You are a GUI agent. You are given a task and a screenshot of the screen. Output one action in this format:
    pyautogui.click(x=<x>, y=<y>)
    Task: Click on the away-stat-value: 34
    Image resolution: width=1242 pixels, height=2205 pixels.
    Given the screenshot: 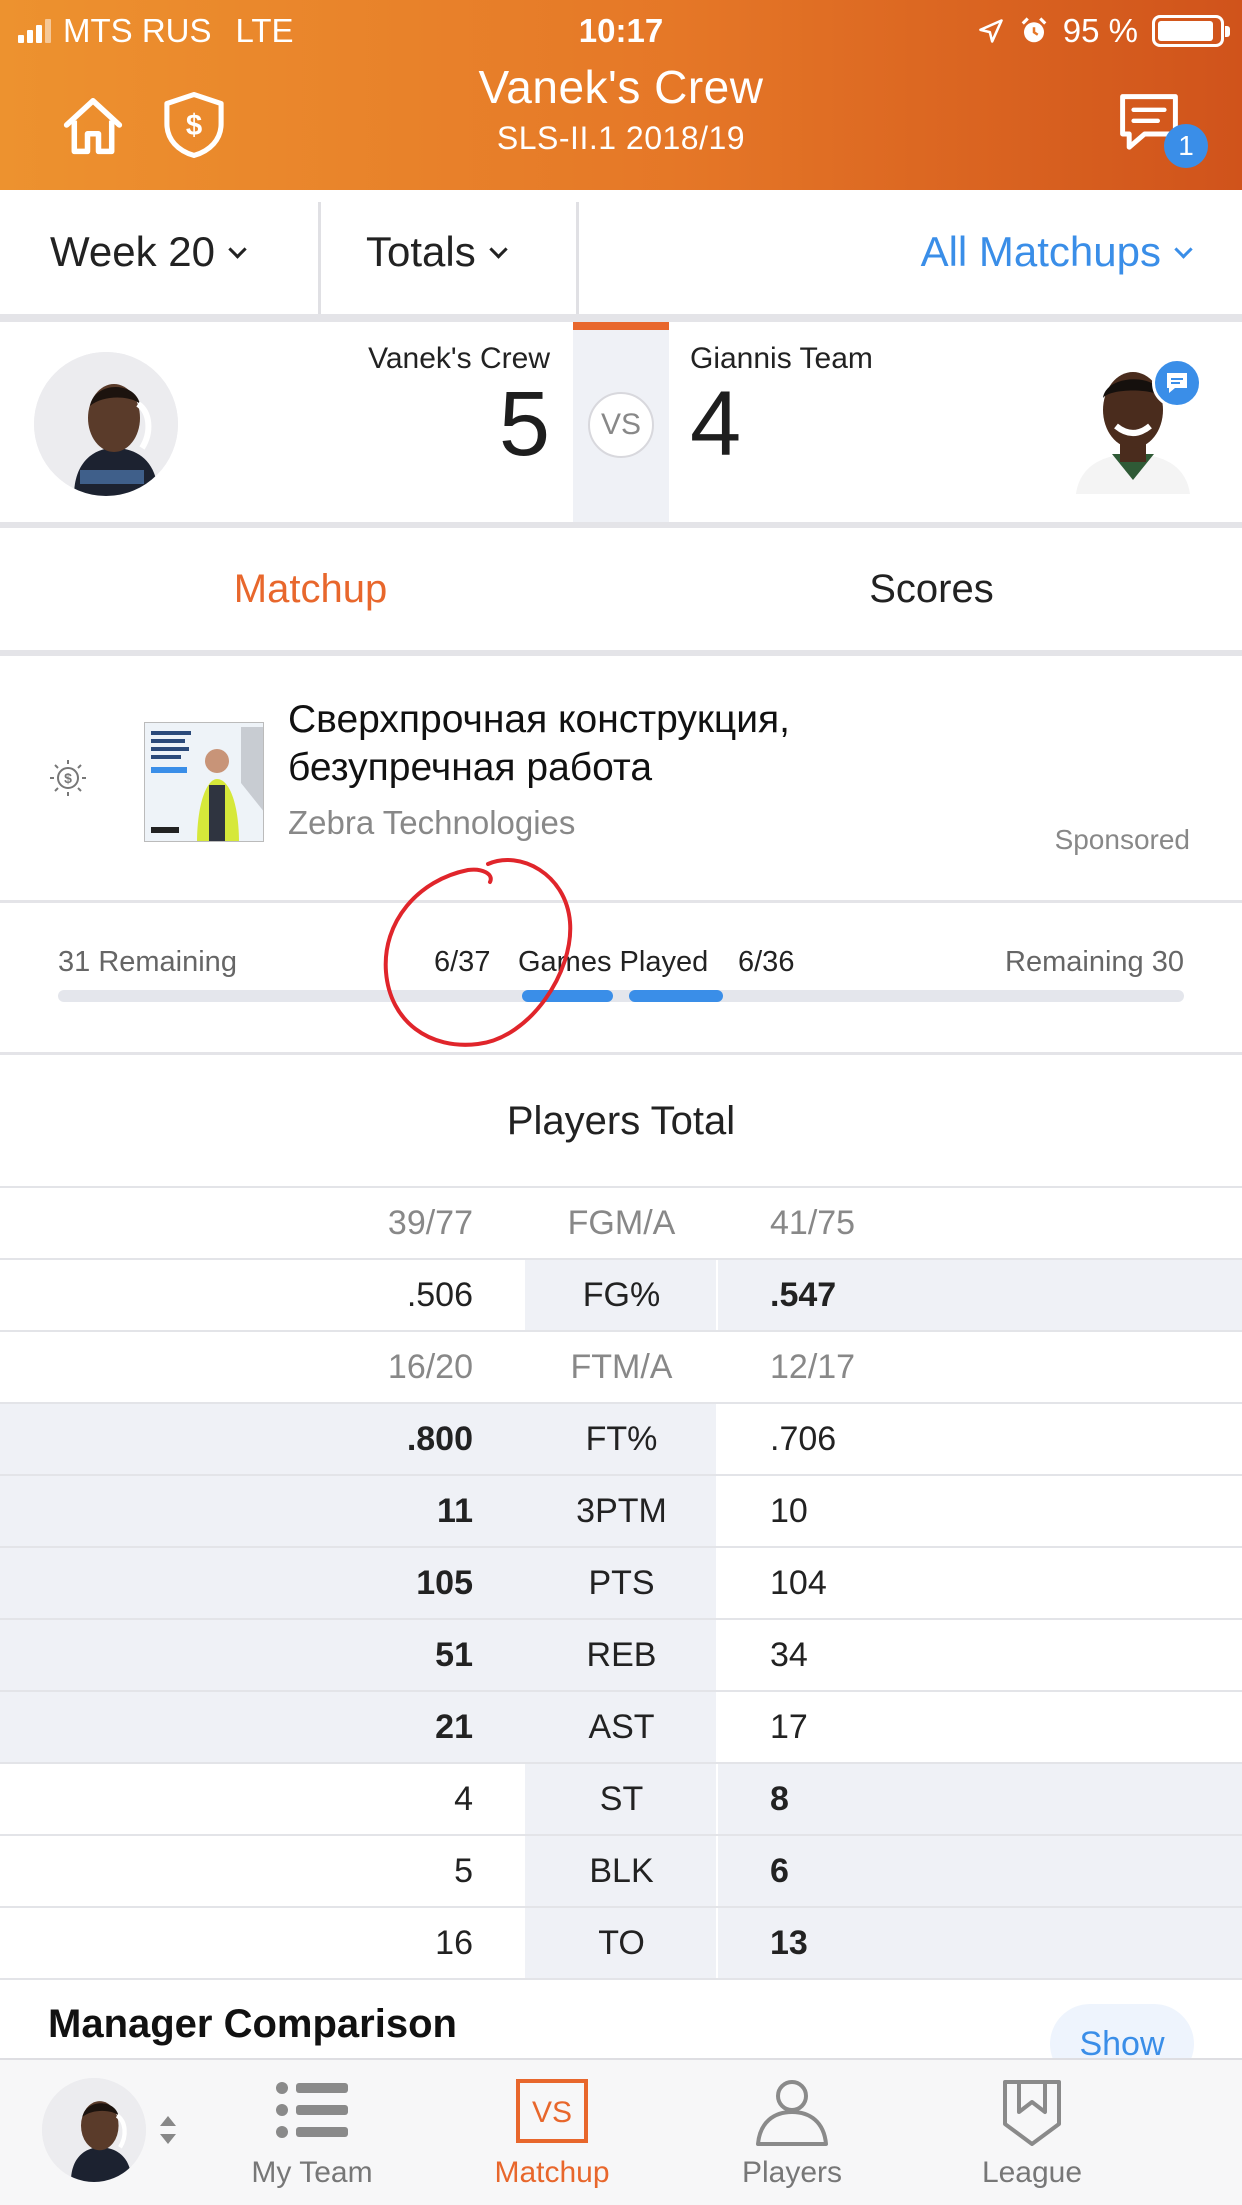 What is the action you would take?
    pyautogui.click(x=789, y=1655)
    